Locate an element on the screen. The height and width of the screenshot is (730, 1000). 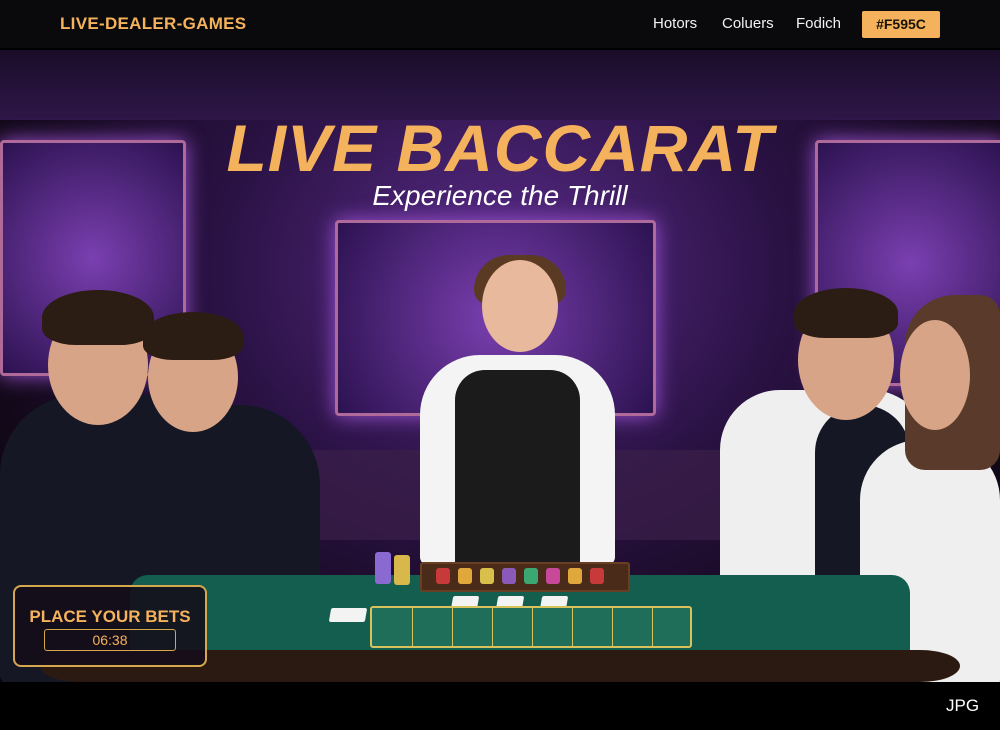
bet-timer: 06:38 is located at coordinates (110, 640).